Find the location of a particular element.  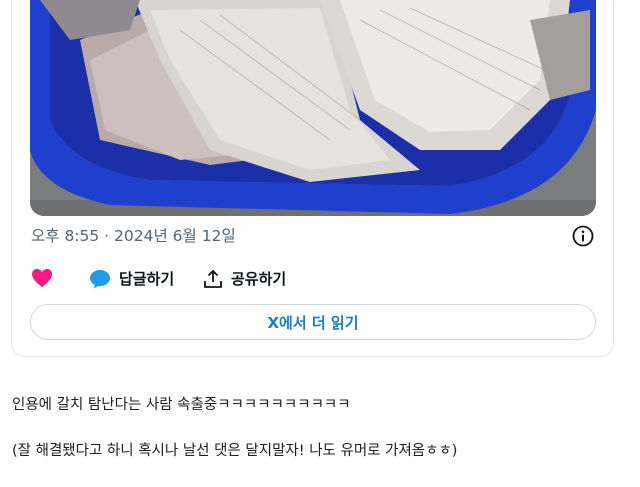

heart-icon is located at coordinates (42, 278).